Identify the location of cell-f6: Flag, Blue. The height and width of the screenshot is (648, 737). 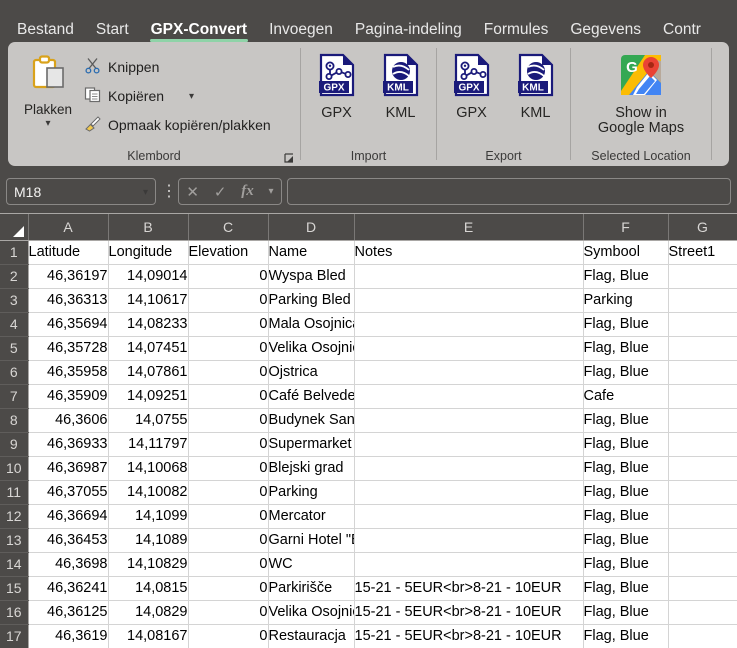
(626, 372).